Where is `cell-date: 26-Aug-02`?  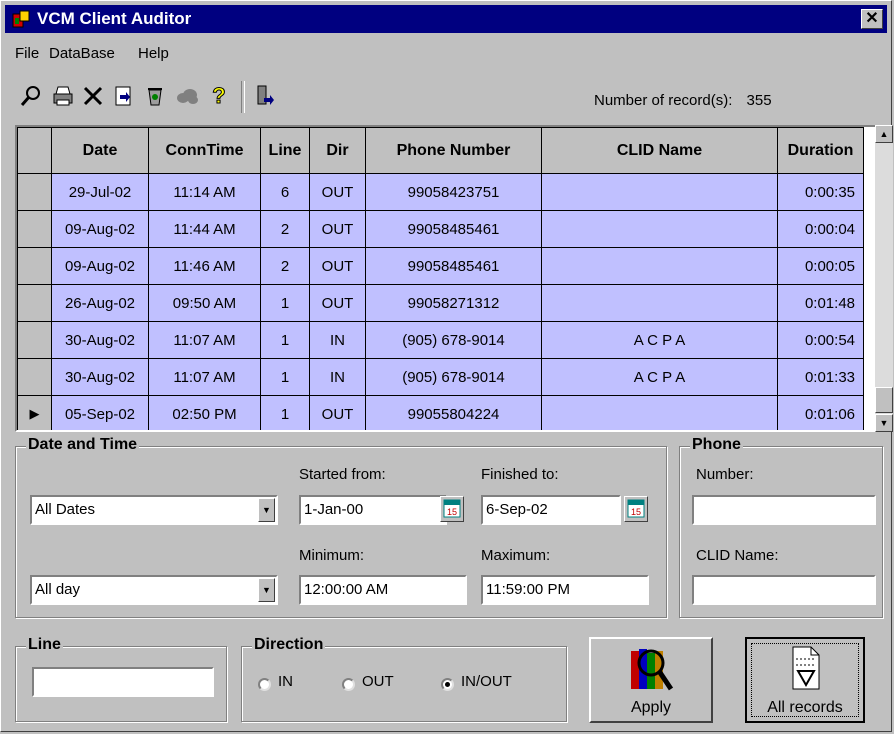
cell-date: 26-Aug-02 is located at coordinates (100, 303).